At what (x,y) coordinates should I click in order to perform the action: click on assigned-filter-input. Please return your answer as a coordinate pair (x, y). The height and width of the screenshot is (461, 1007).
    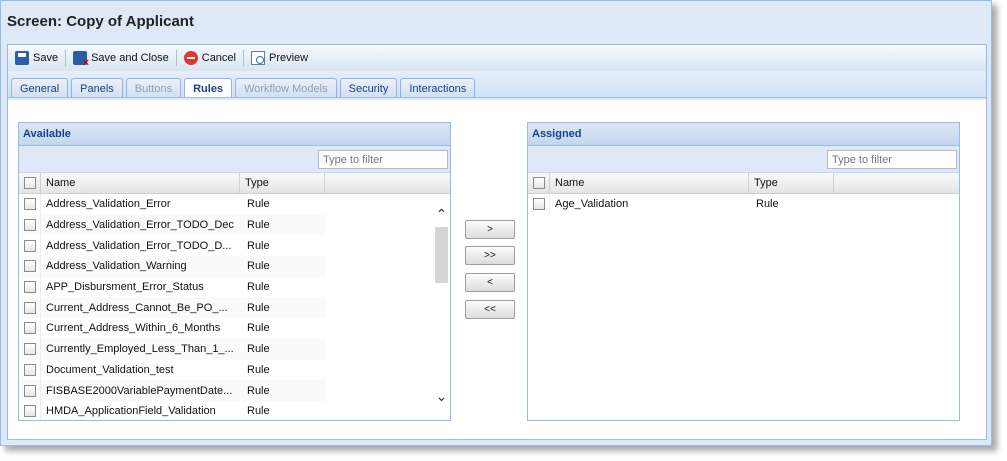
    Looking at the image, I should click on (892, 159).